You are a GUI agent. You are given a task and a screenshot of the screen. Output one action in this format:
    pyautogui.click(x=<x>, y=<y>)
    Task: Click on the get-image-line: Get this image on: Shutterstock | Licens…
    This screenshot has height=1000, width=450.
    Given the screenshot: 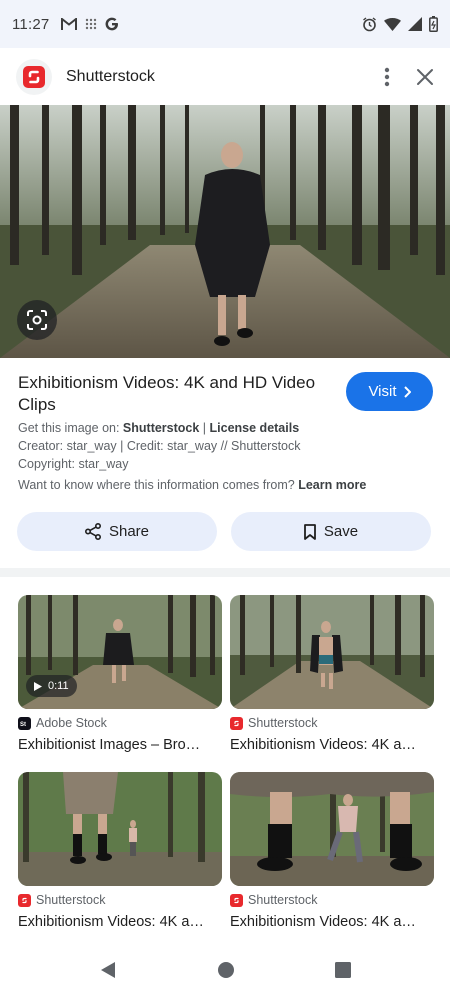 What is the action you would take?
    pyautogui.click(x=158, y=428)
    